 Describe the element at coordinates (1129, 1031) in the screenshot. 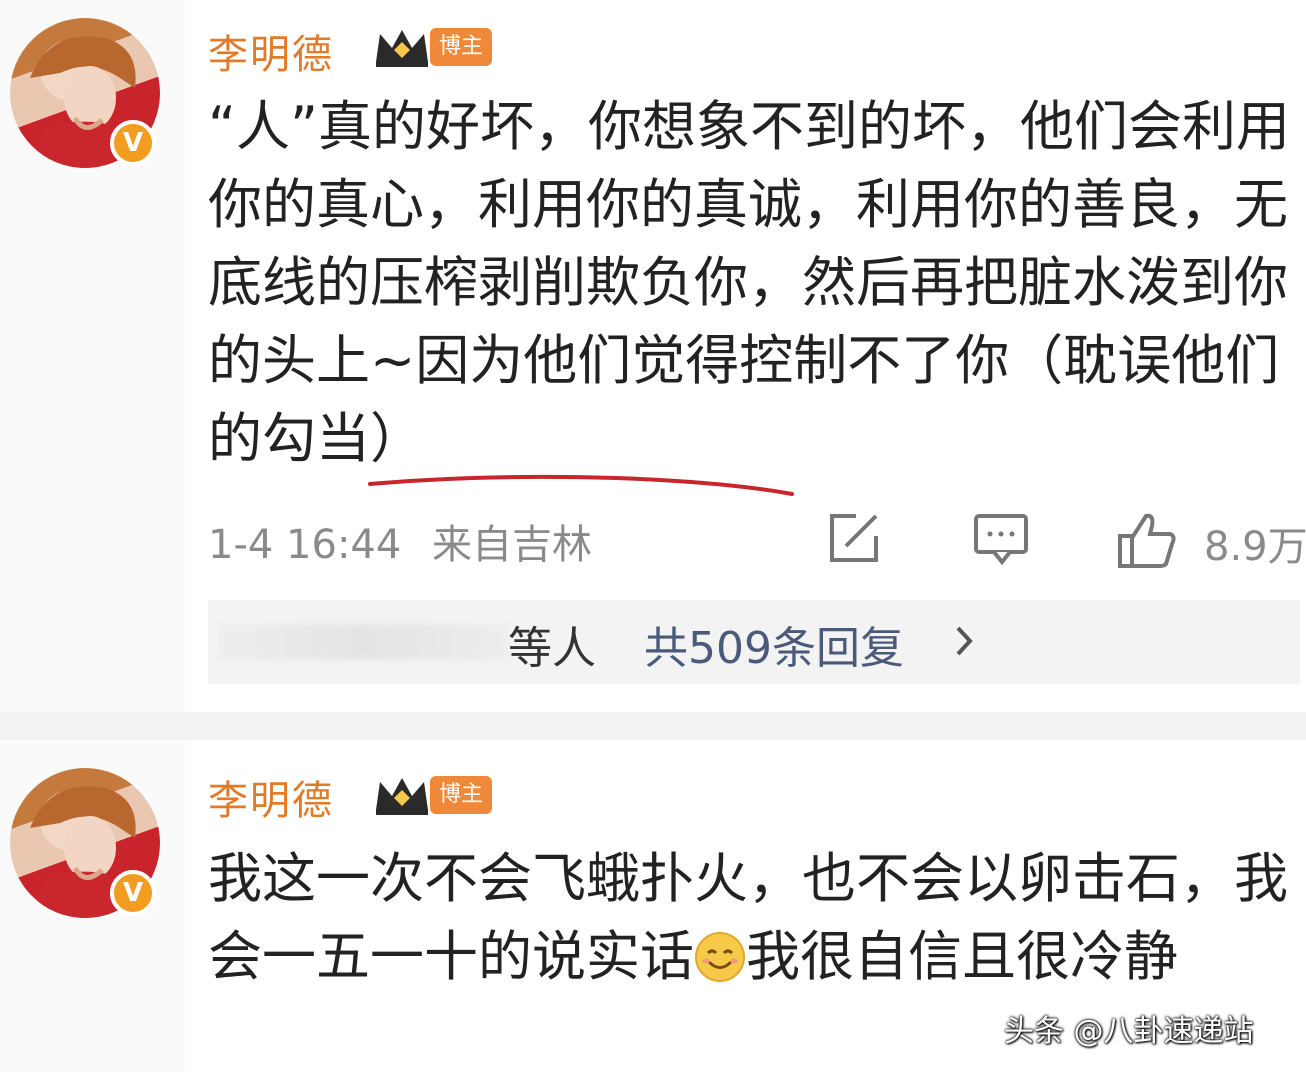

I see `watermark: 头条 @八卦速递站` at that location.